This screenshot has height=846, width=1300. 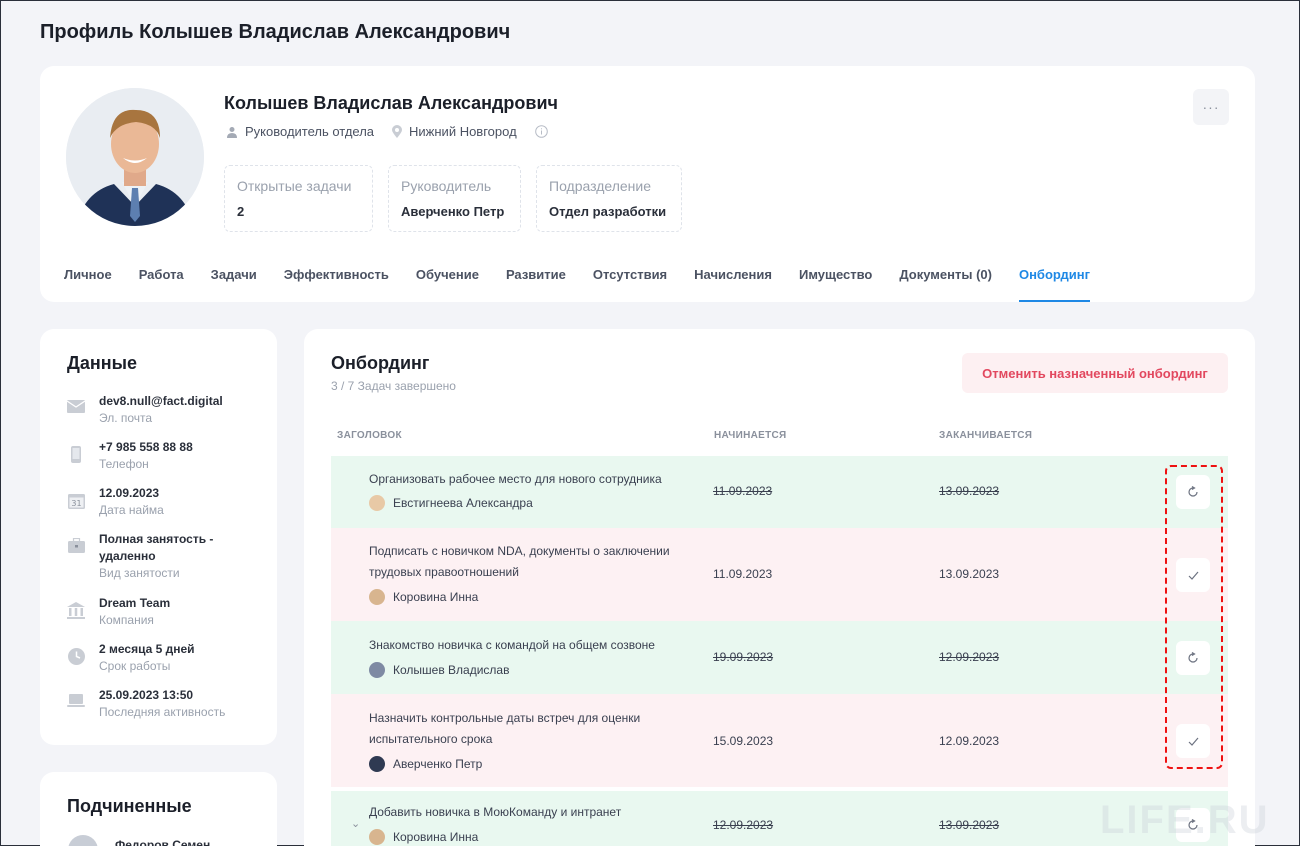 What do you see at coordinates (131, 657) in the screenshot?
I see `data-row-tenure: 2 месяца 5 дней Срок работы` at bounding box center [131, 657].